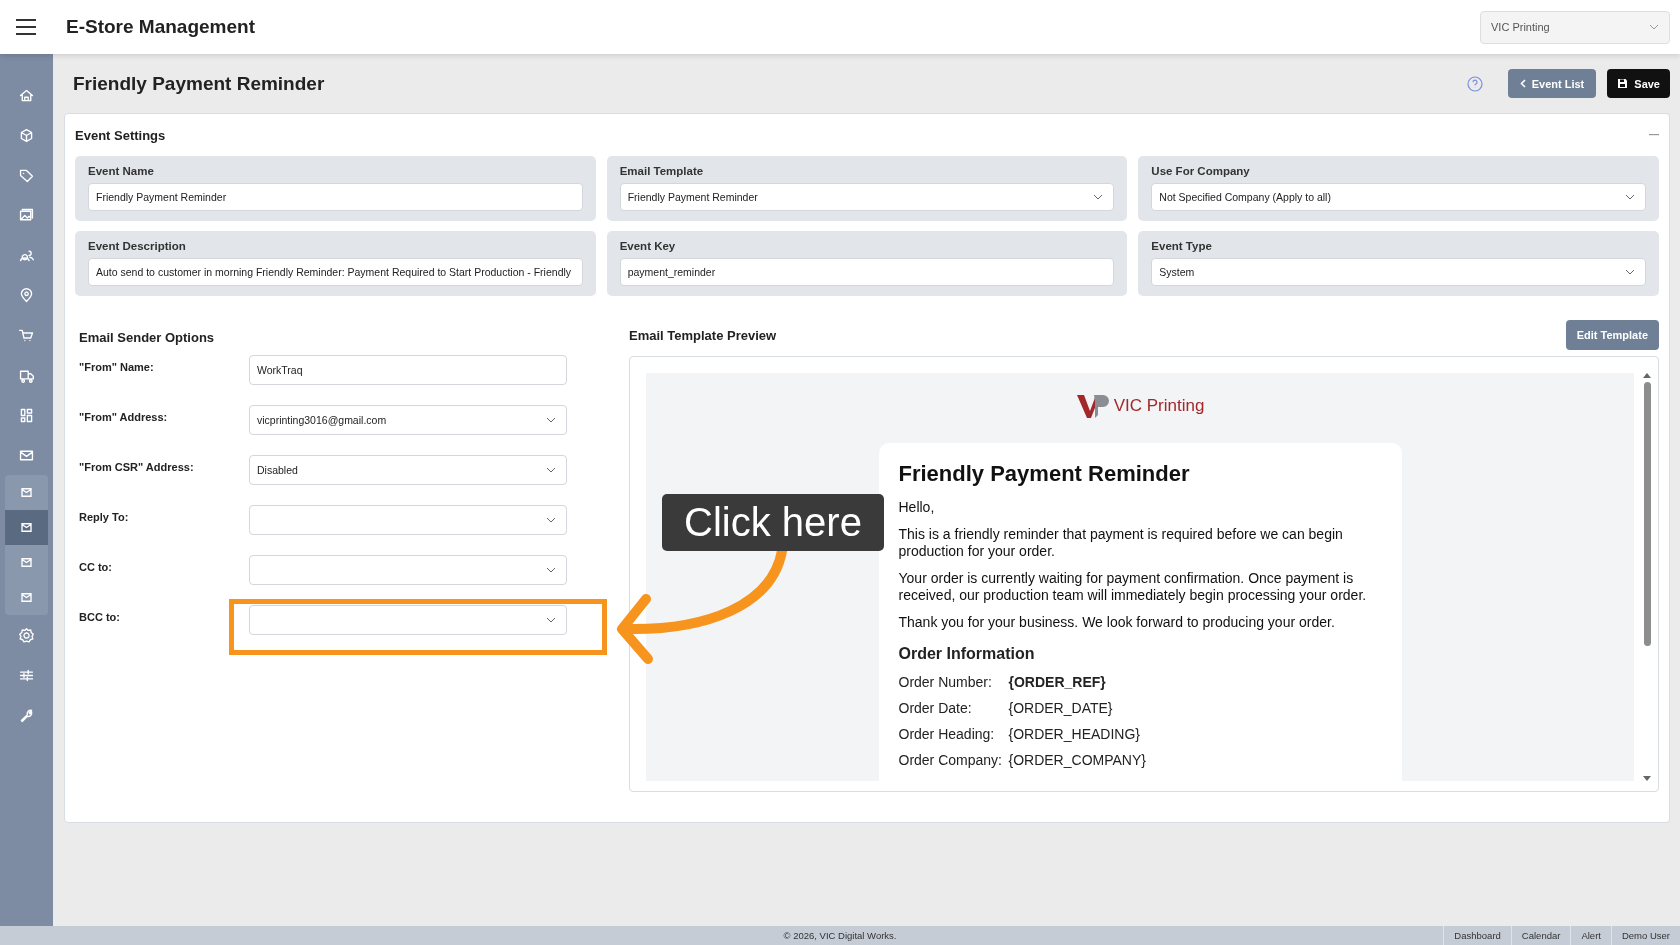 This screenshot has height=945, width=1680. Describe the element at coordinates (137, 246) in the screenshot. I see `field-label: Event Description` at that location.